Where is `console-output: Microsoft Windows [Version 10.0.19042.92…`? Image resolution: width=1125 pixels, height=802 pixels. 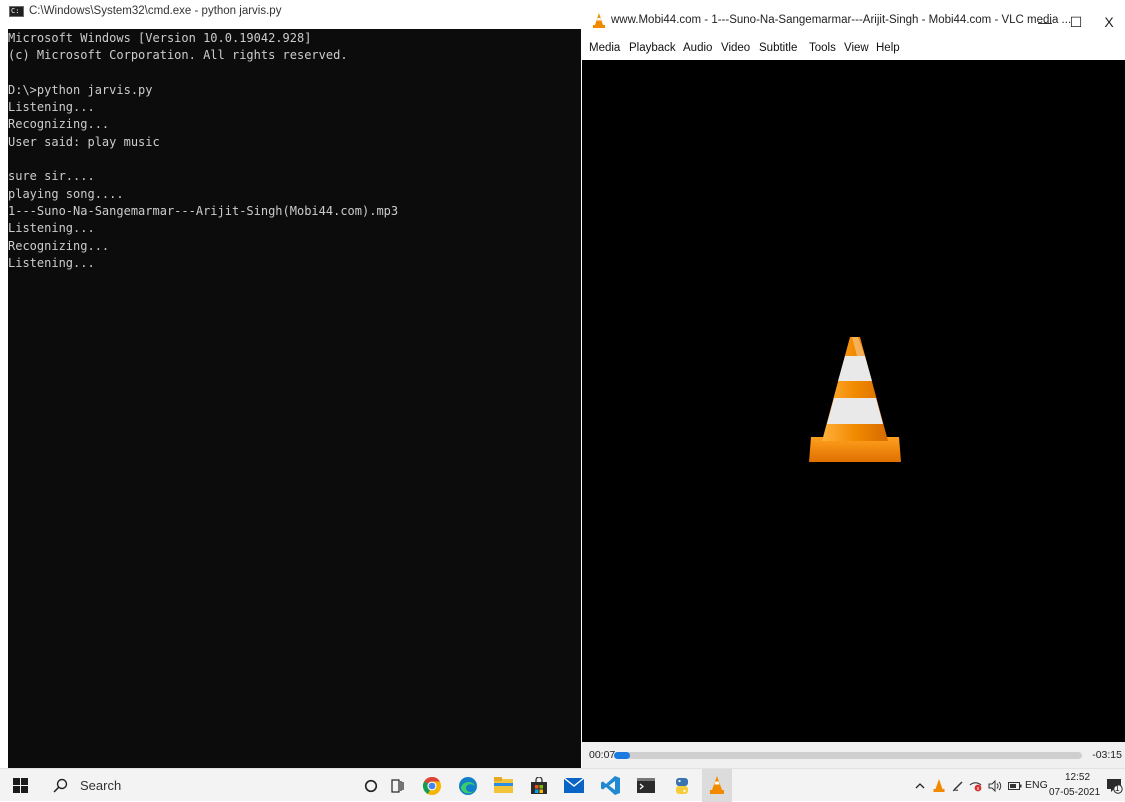 console-output: Microsoft Windows [Version 10.0.19042.92… is located at coordinates (203, 151).